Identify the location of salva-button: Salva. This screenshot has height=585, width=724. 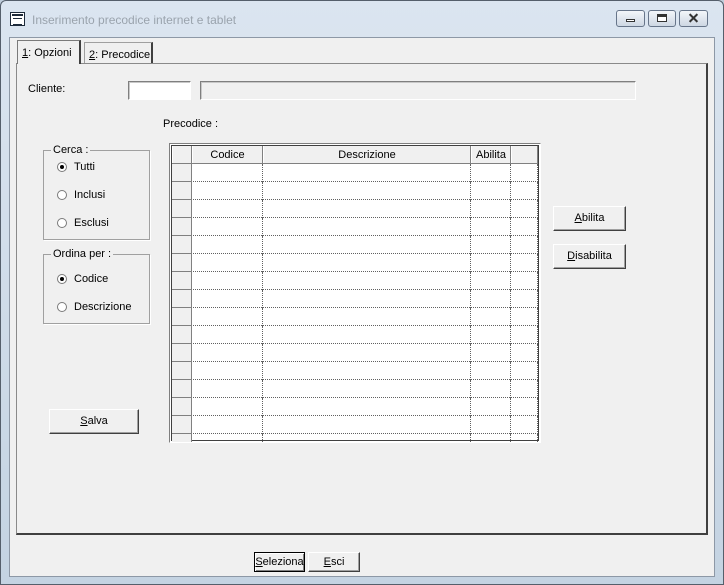
(94, 421).